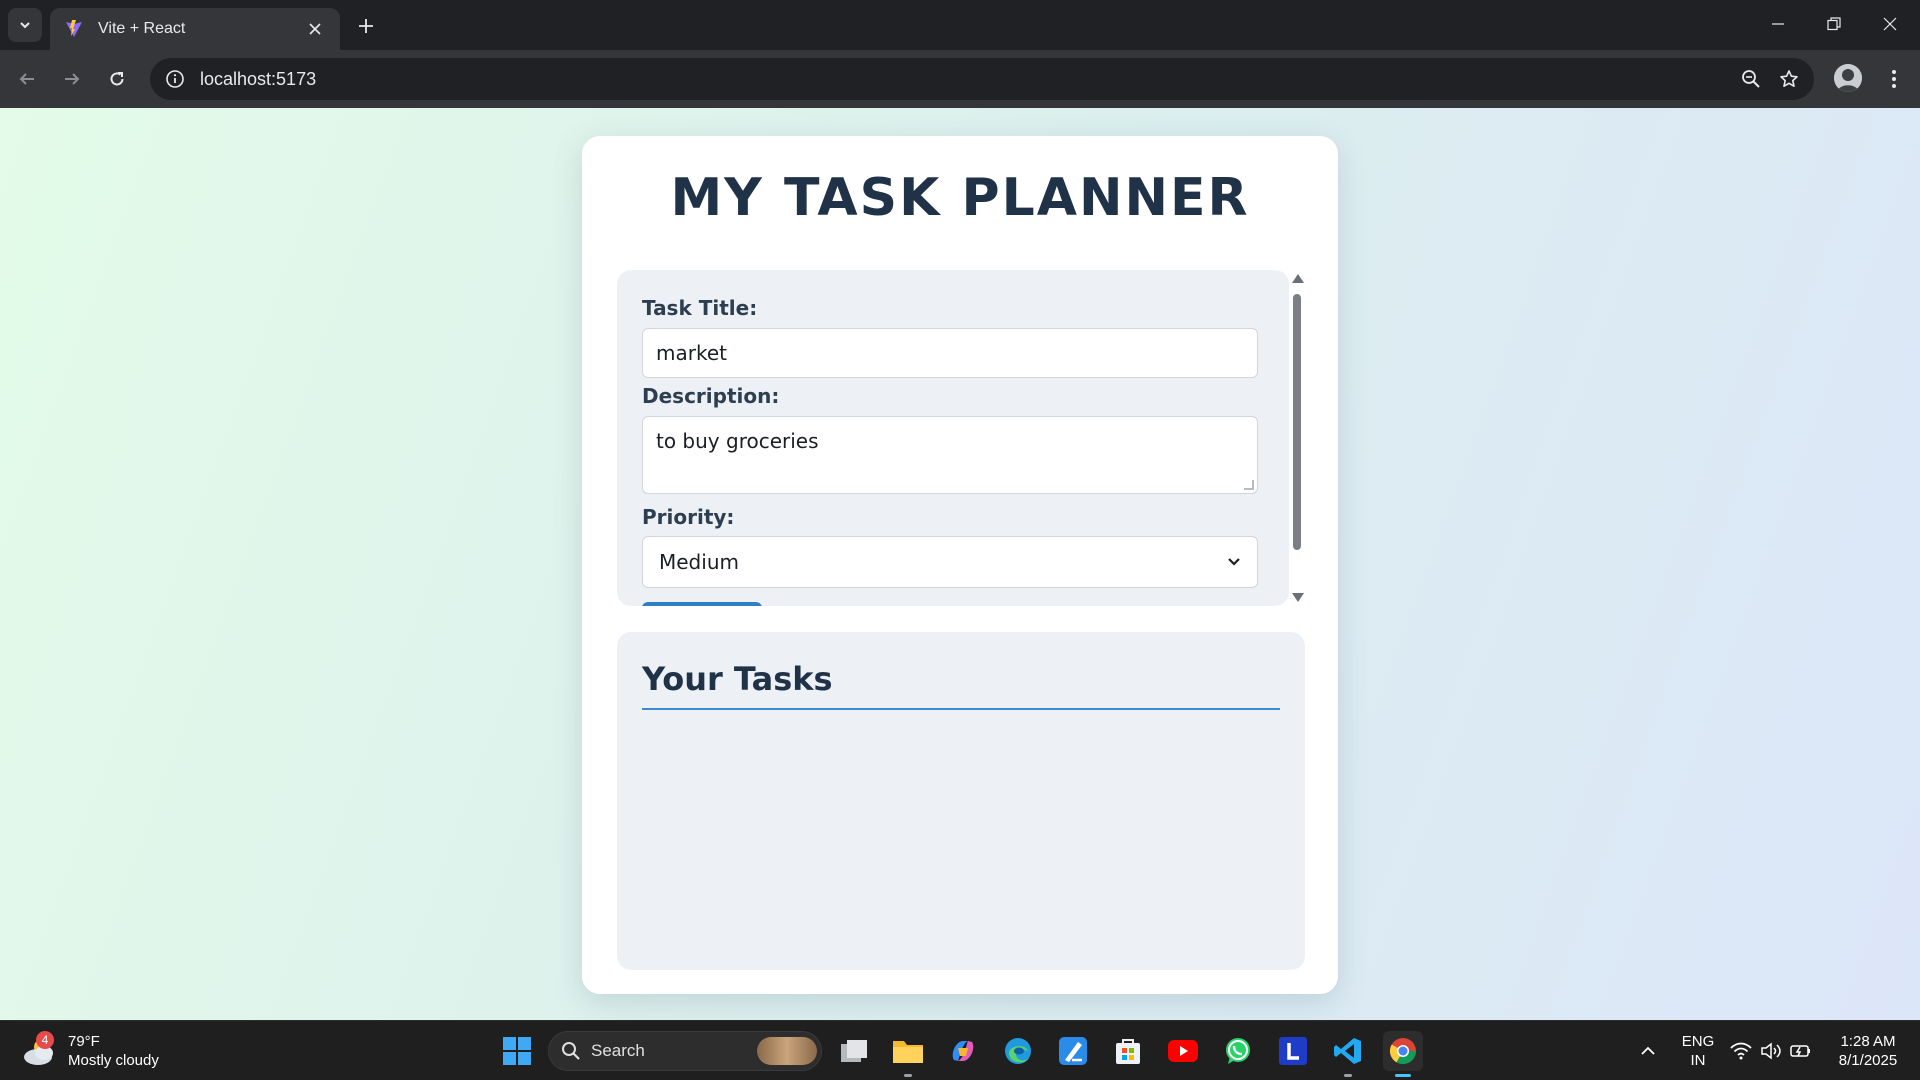  I want to click on search-icon, so click(571, 1051).